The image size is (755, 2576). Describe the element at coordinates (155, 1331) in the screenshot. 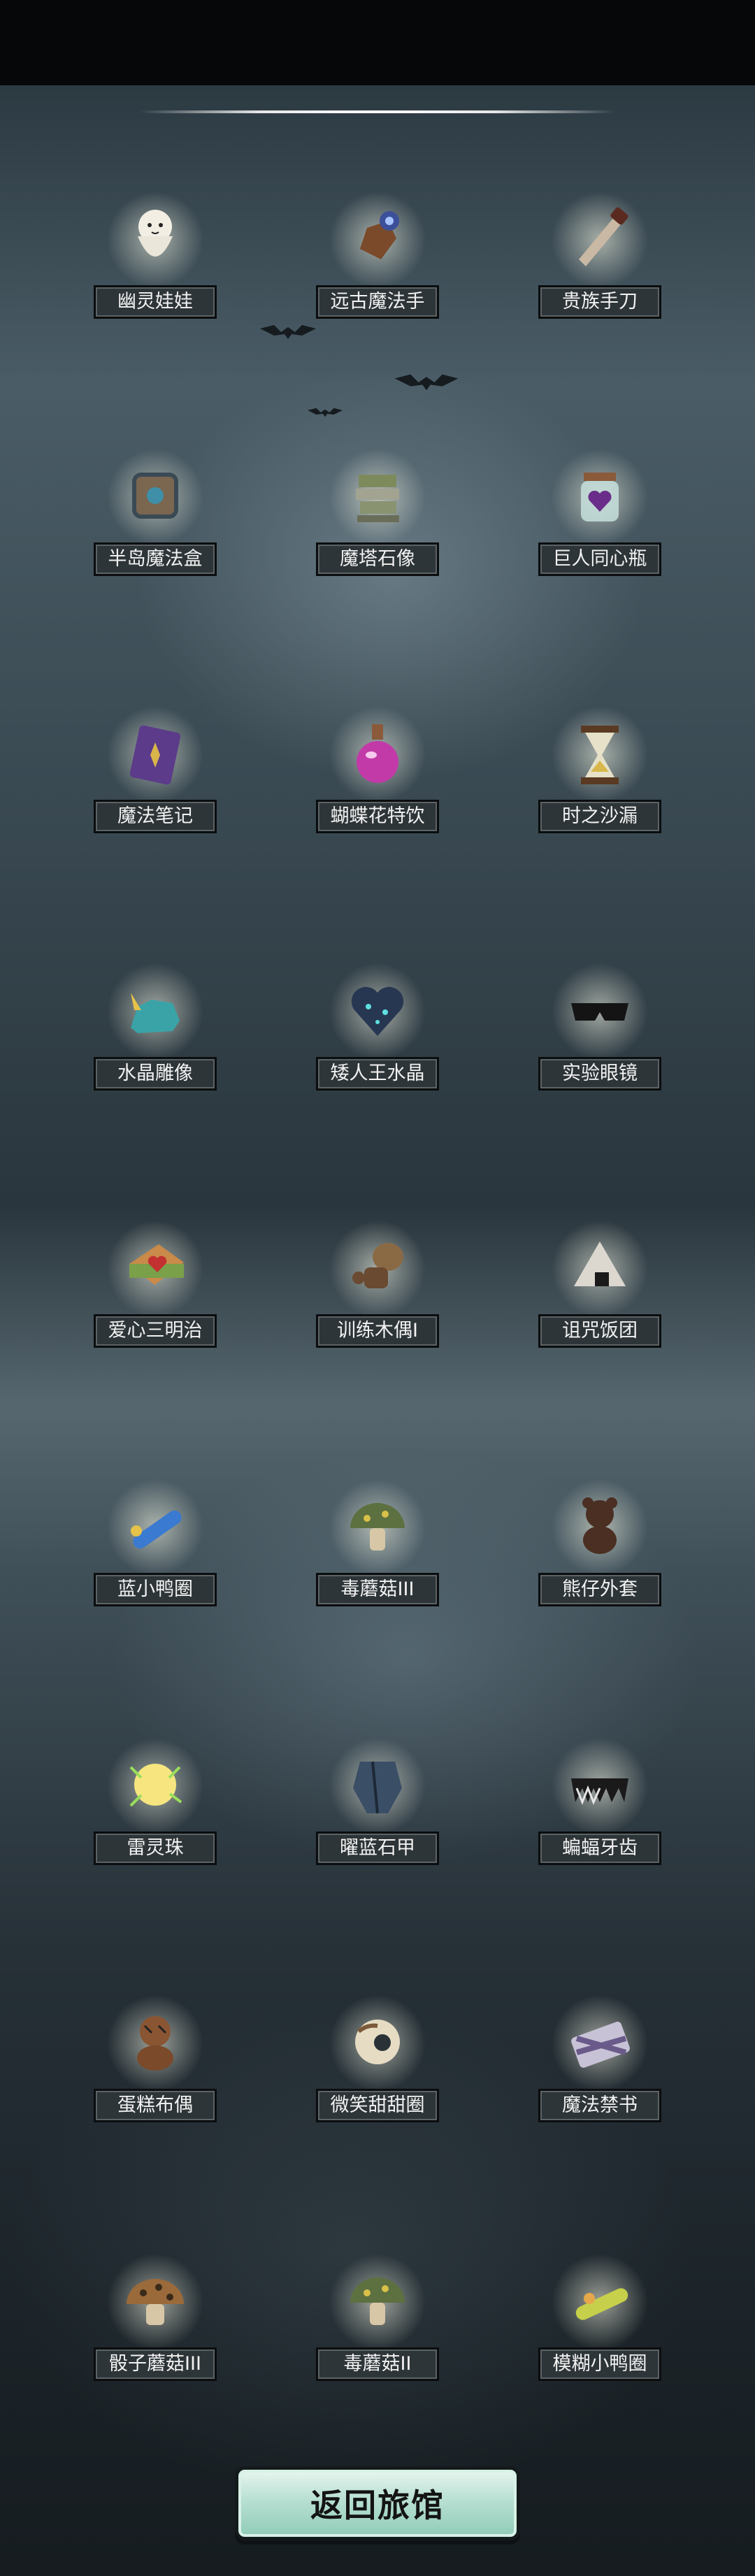

I see `item-name-label: 爱心三明治` at that location.